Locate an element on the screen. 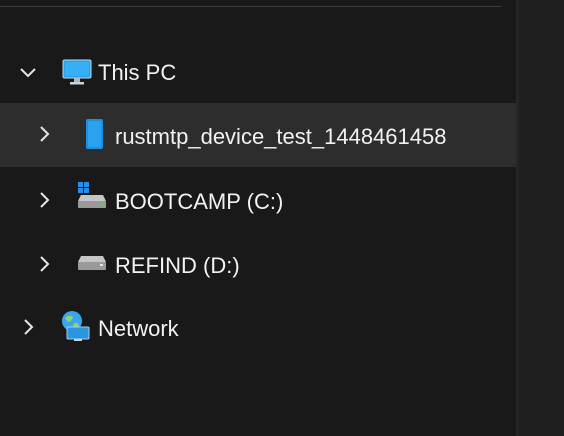  tree-item-bootcamp: BOOTCAMP (C:) is located at coordinates (258, 199).